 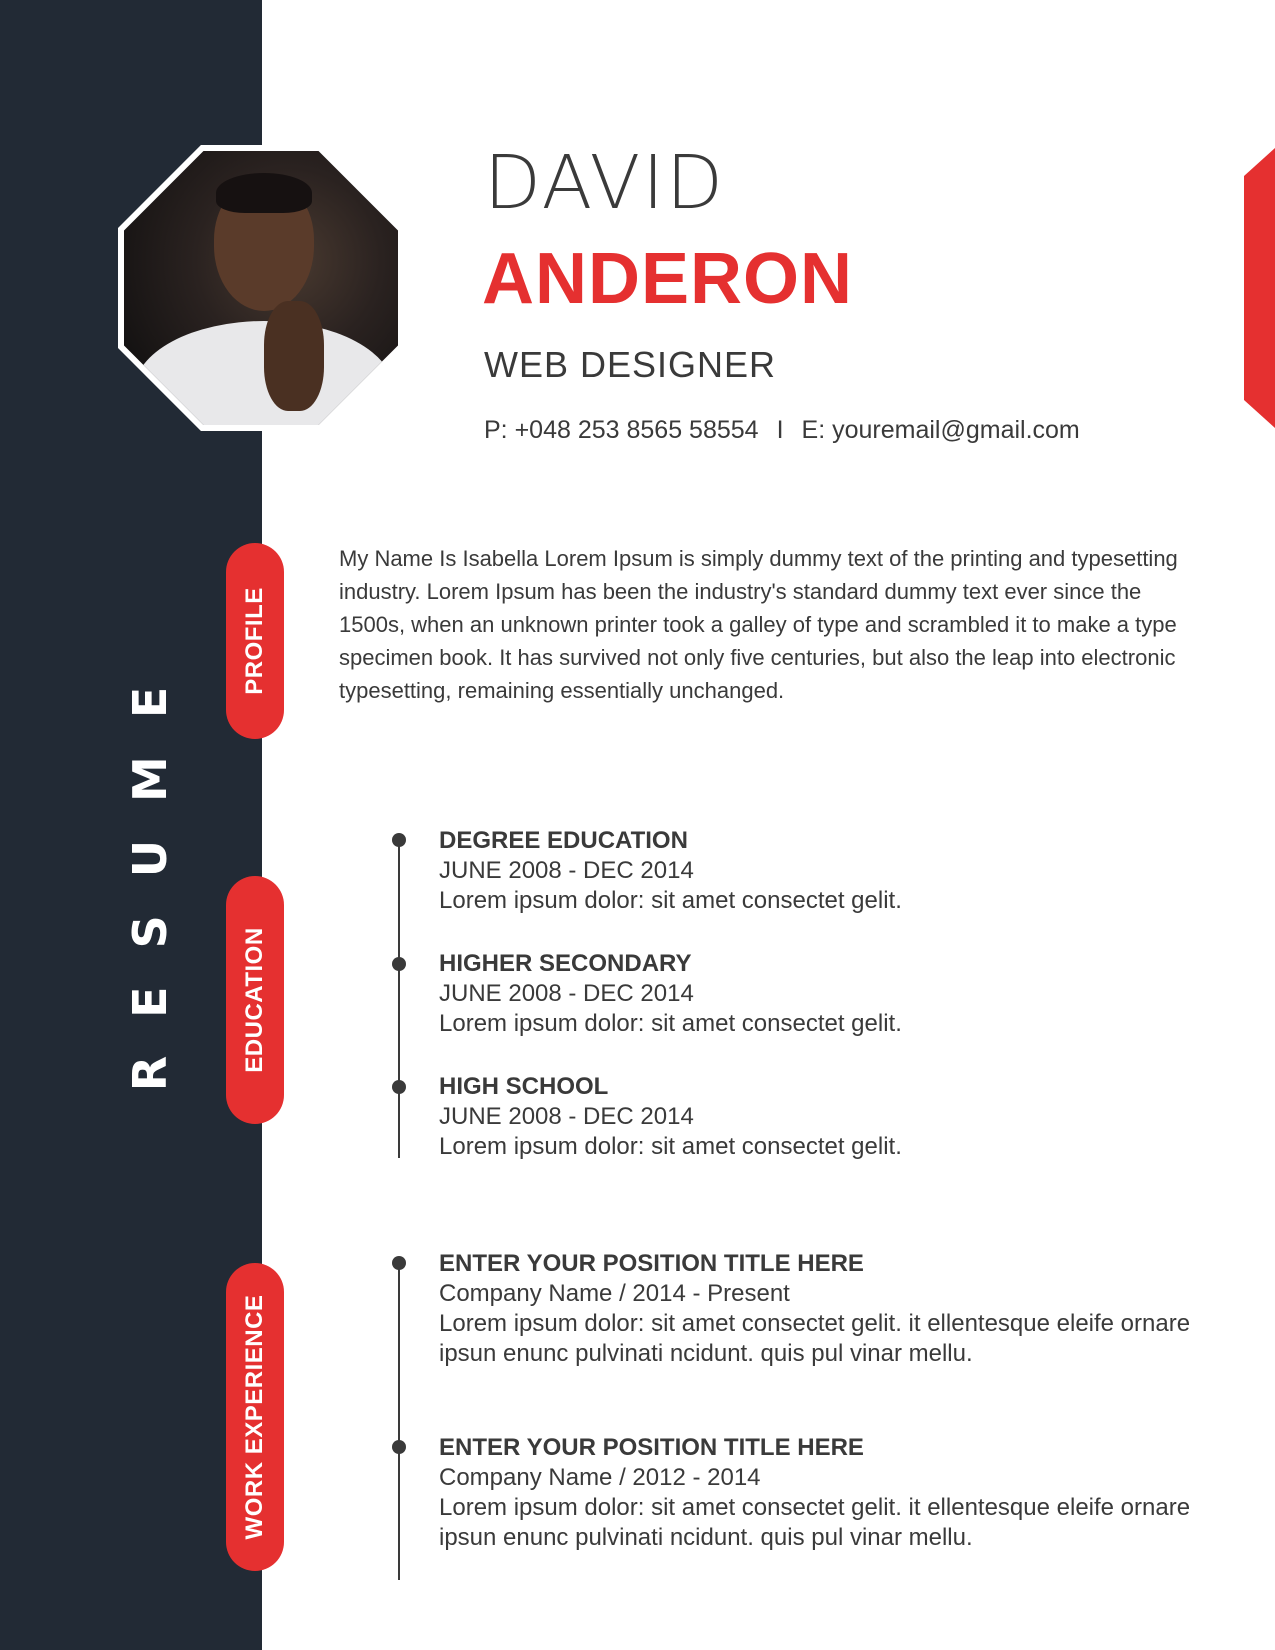 I want to click on work-label-text: WORK EXPERIENCE, so click(x=254, y=1417).